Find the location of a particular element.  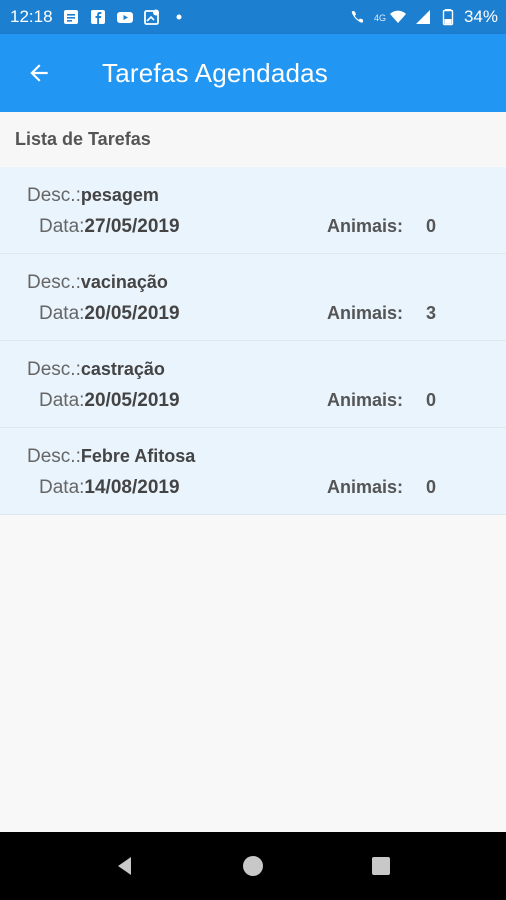

call-4g-icon is located at coordinates (358, 17).